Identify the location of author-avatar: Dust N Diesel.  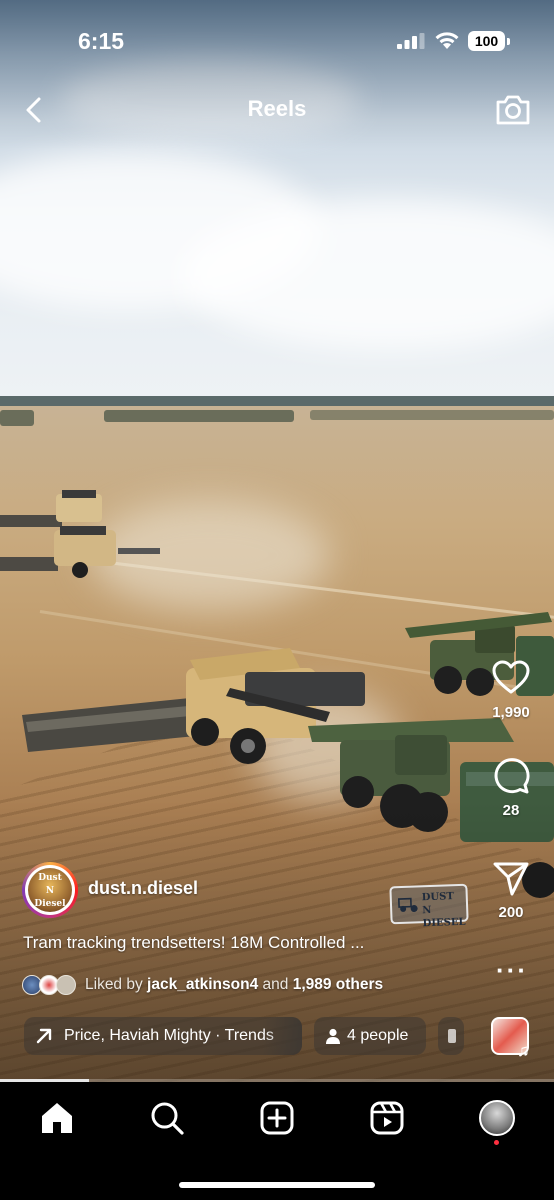
(50, 890).